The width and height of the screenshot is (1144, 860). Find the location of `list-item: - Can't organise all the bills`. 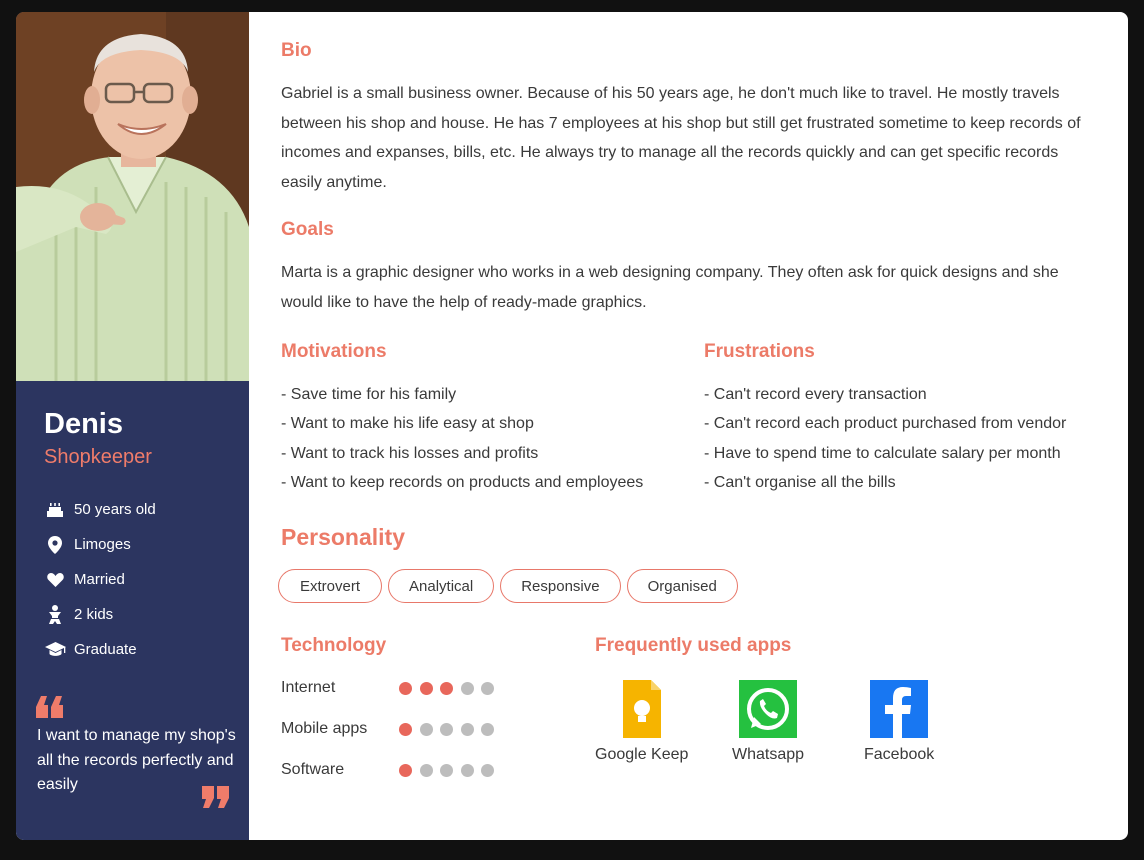

list-item: - Can't organise all the bills is located at coordinates (800, 482).